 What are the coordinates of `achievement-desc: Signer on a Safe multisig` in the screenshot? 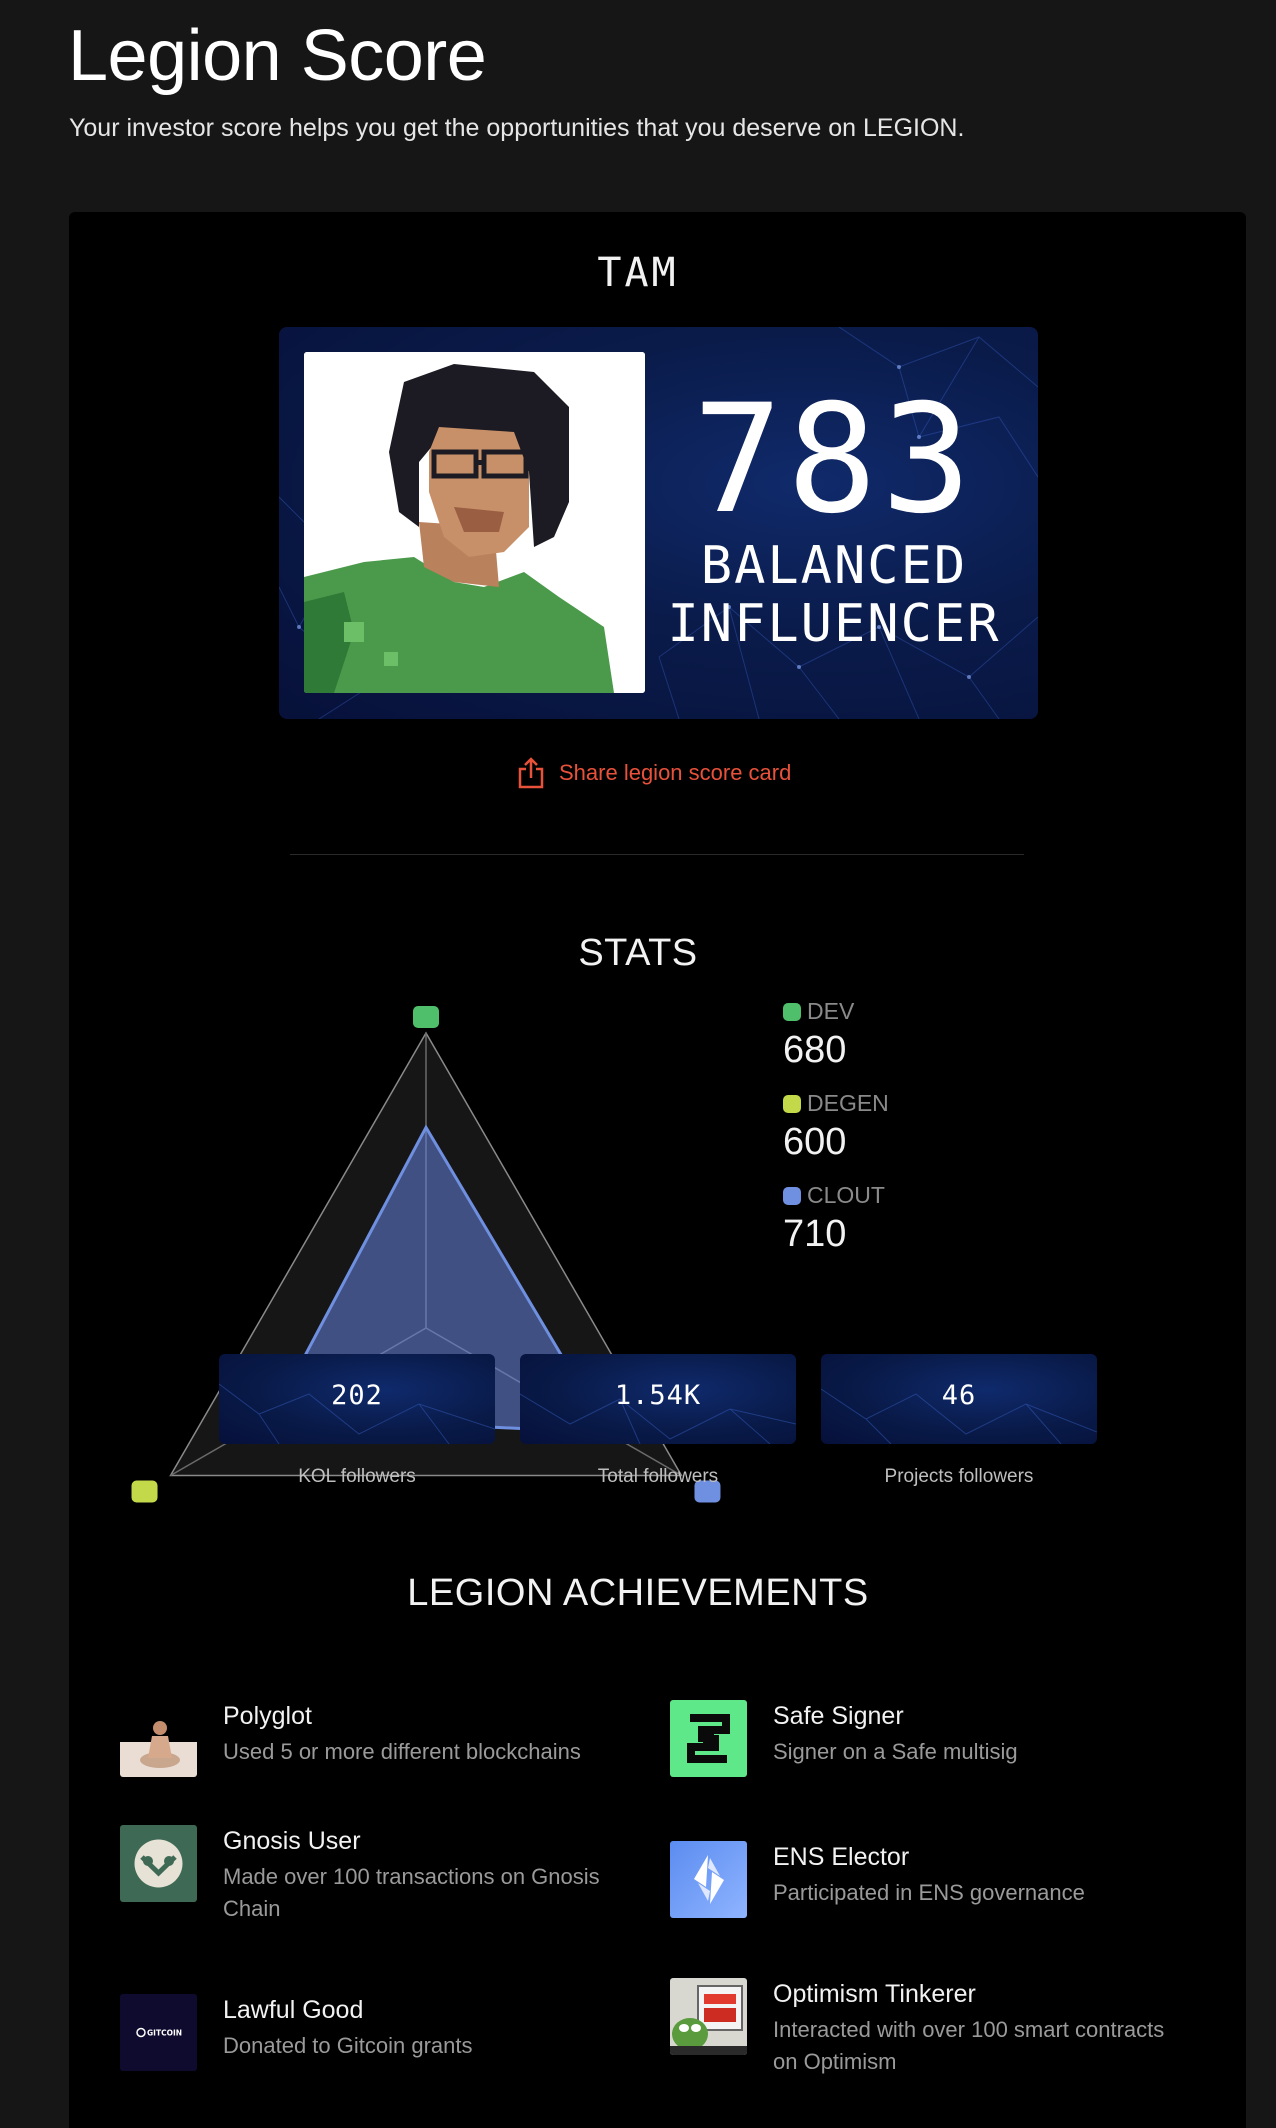 It's located at (895, 1751).